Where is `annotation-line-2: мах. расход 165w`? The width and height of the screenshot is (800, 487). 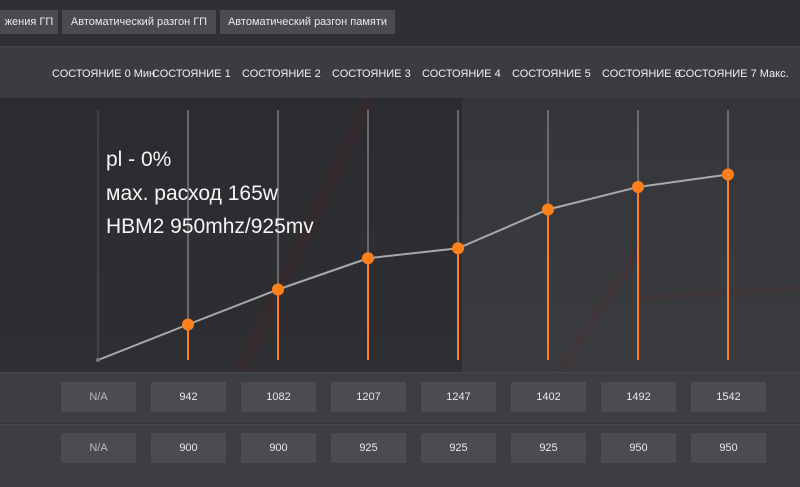 annotation-line-2: мах. расход 165w is located at coordinates (192, 193).